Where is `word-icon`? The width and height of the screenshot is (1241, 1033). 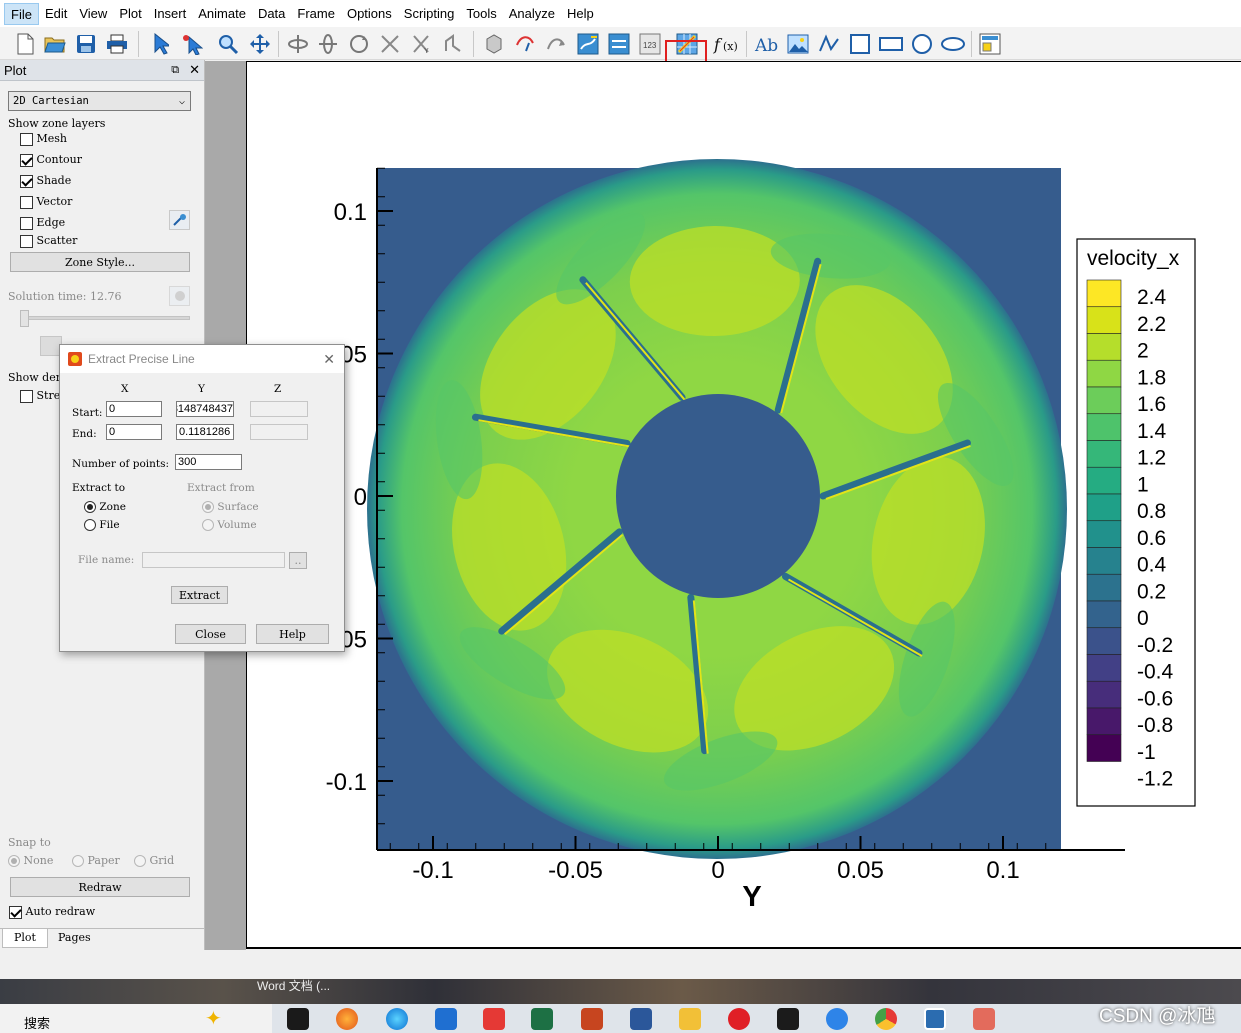
word-icon is located at coordinates (641, 1019).